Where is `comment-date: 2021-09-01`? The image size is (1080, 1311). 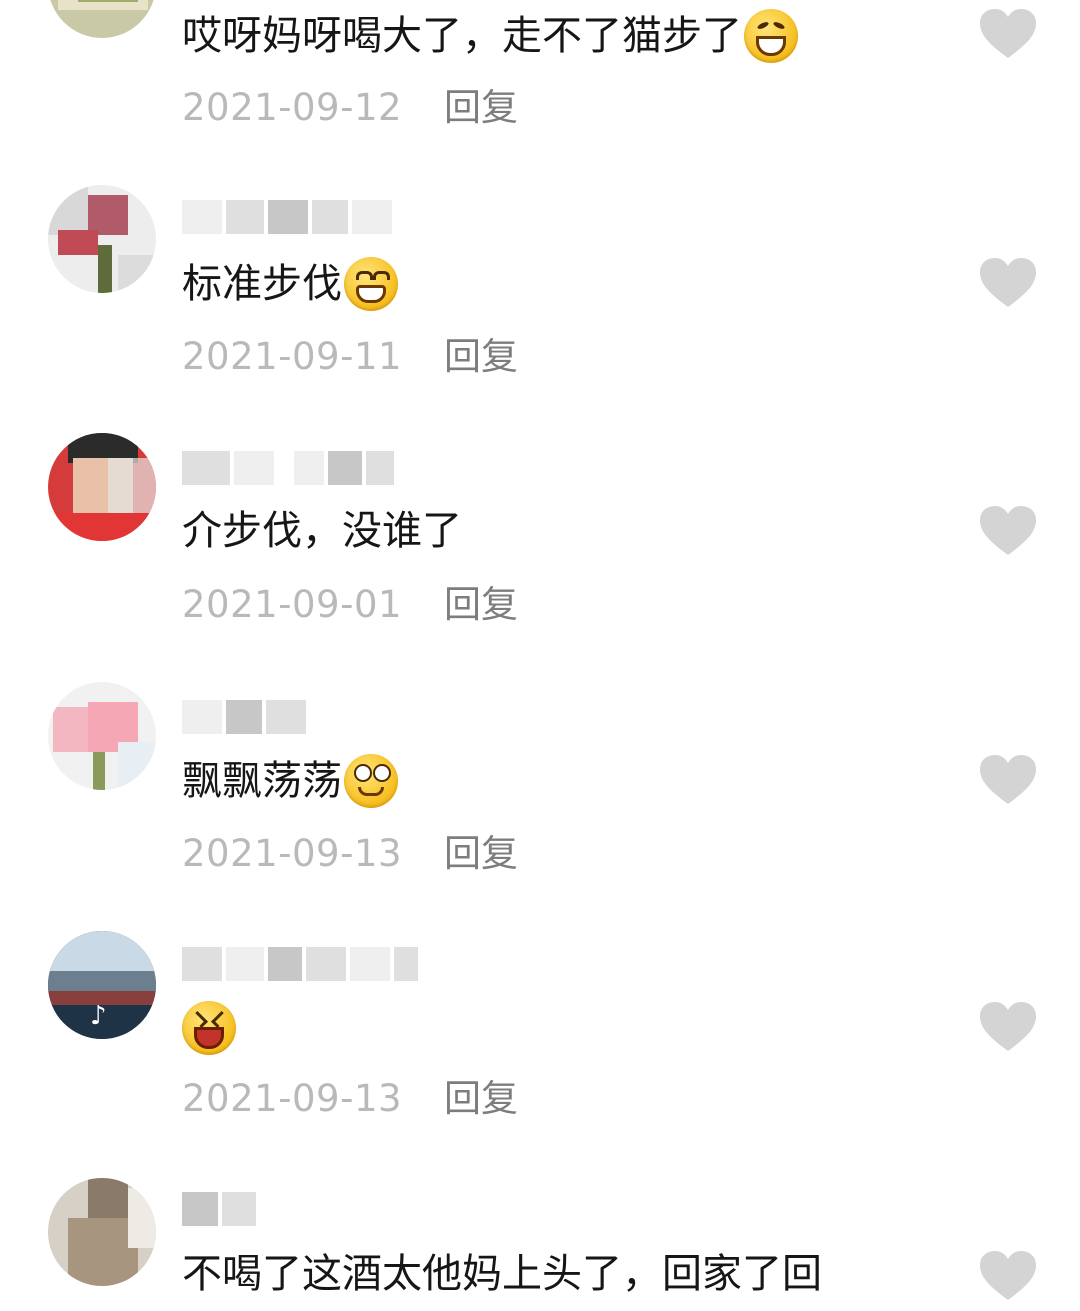
comment-date: 2021-09-01 is located at coordinates (292, 604).